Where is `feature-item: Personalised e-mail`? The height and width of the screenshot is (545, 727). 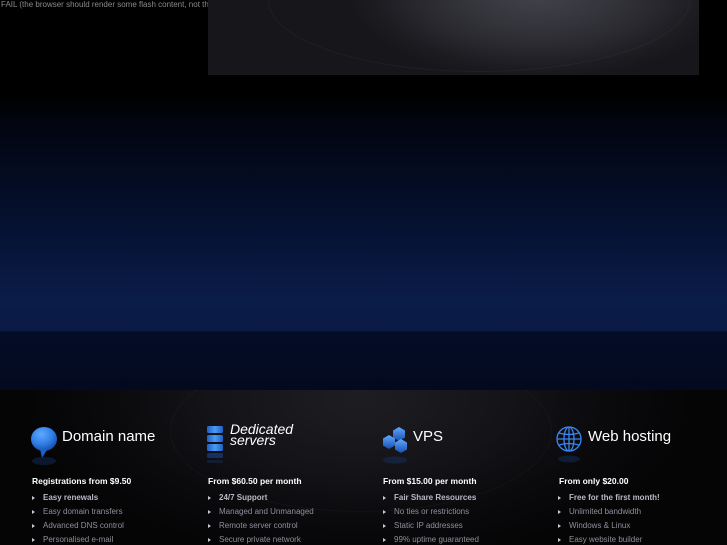
feature-item: Personalised e-mail is located at coordinates (78, 539).